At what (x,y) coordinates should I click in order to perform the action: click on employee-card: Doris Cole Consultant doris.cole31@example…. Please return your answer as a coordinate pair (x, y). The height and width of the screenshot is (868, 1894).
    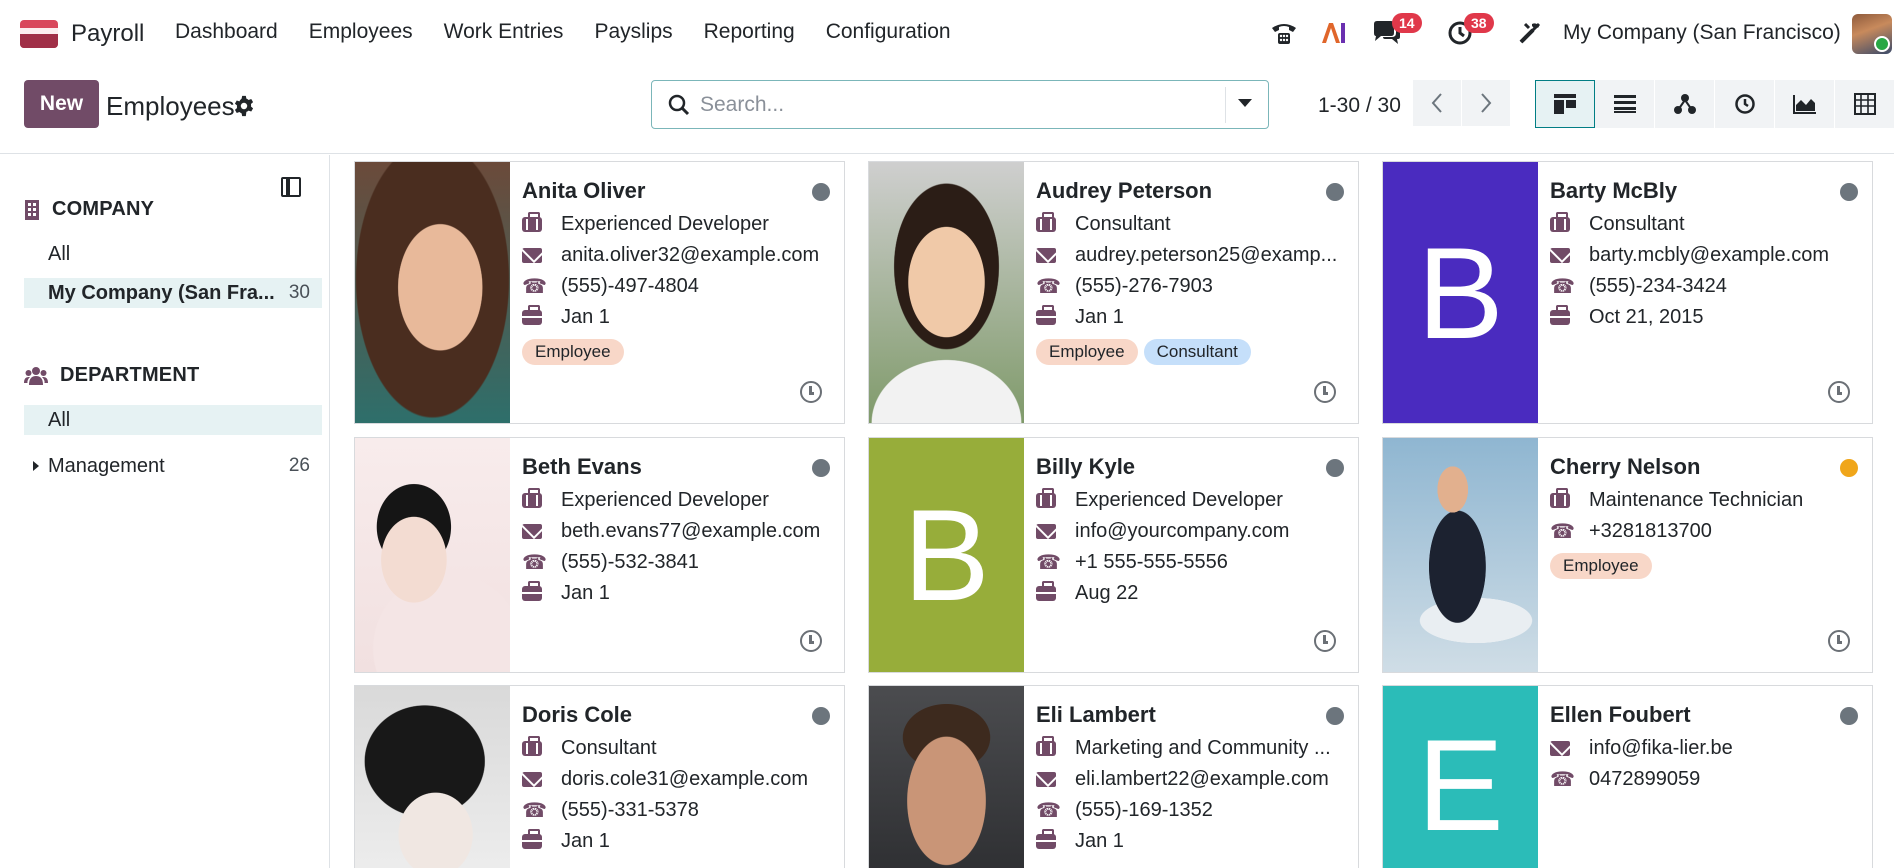
    Looking at the image, I should click on (599, 776).